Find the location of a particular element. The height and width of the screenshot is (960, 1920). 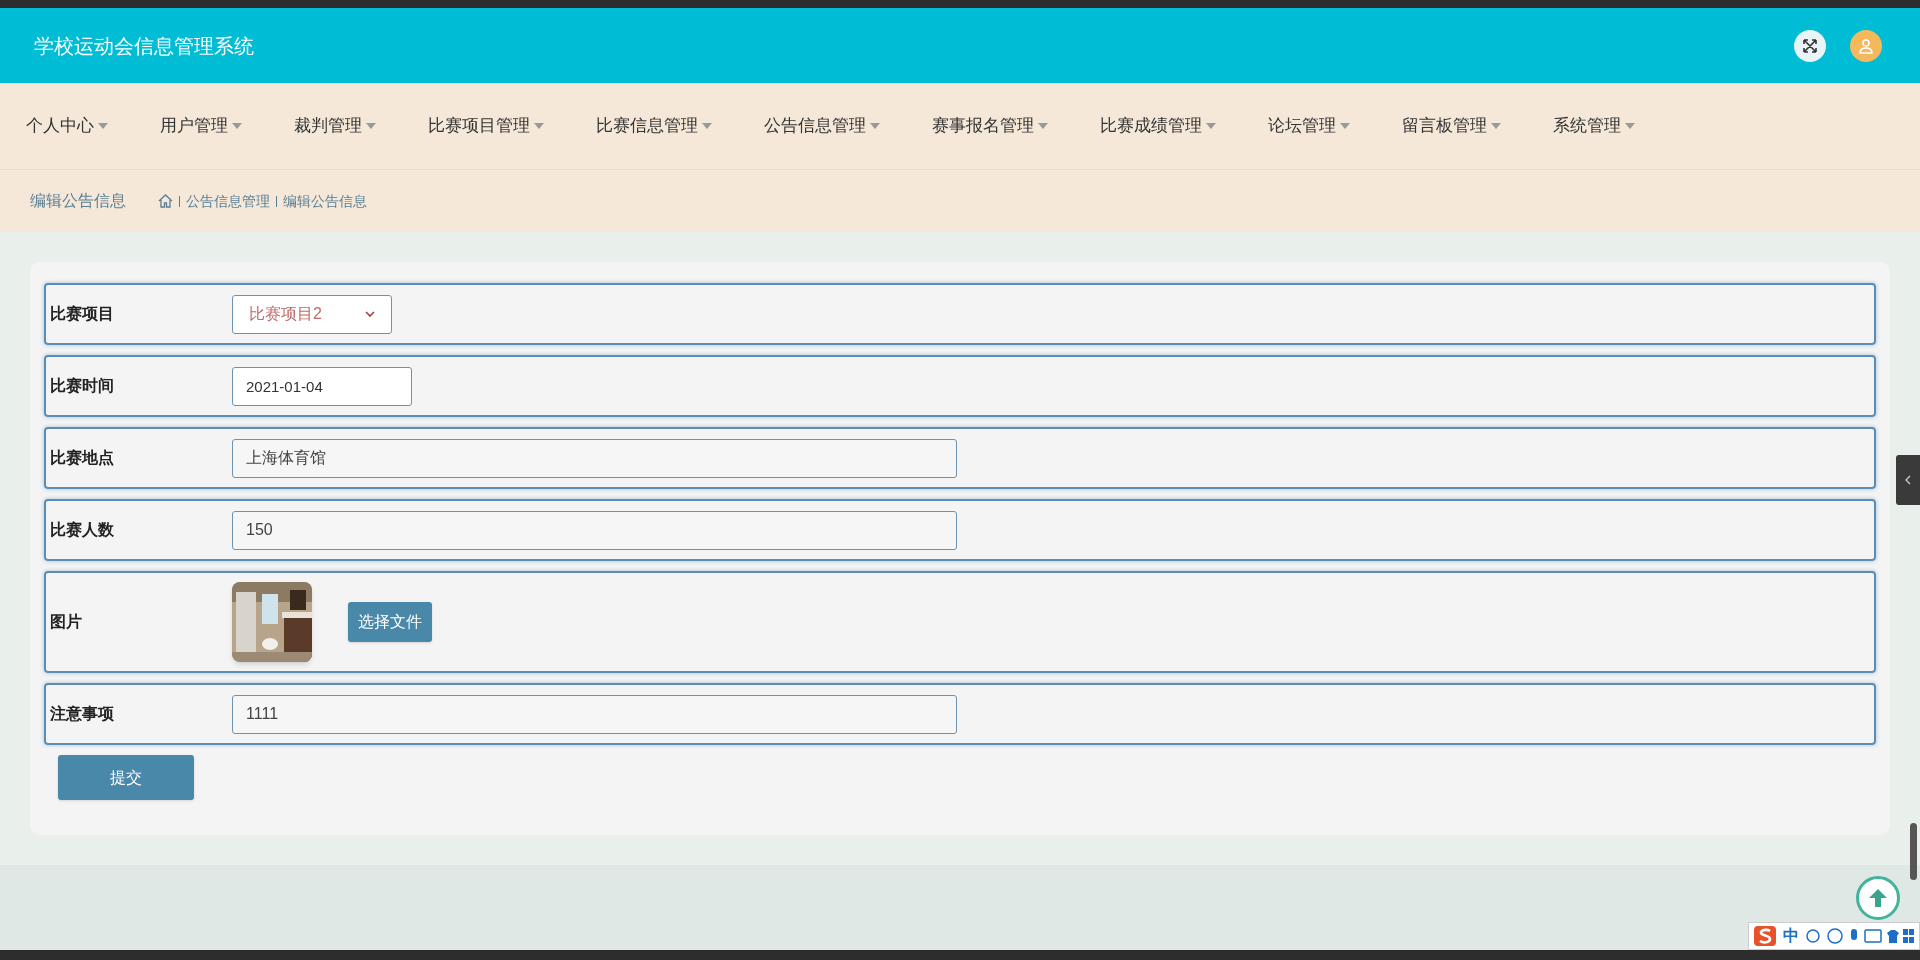

ime-logo-icon is located at coordinates (1765, 936).